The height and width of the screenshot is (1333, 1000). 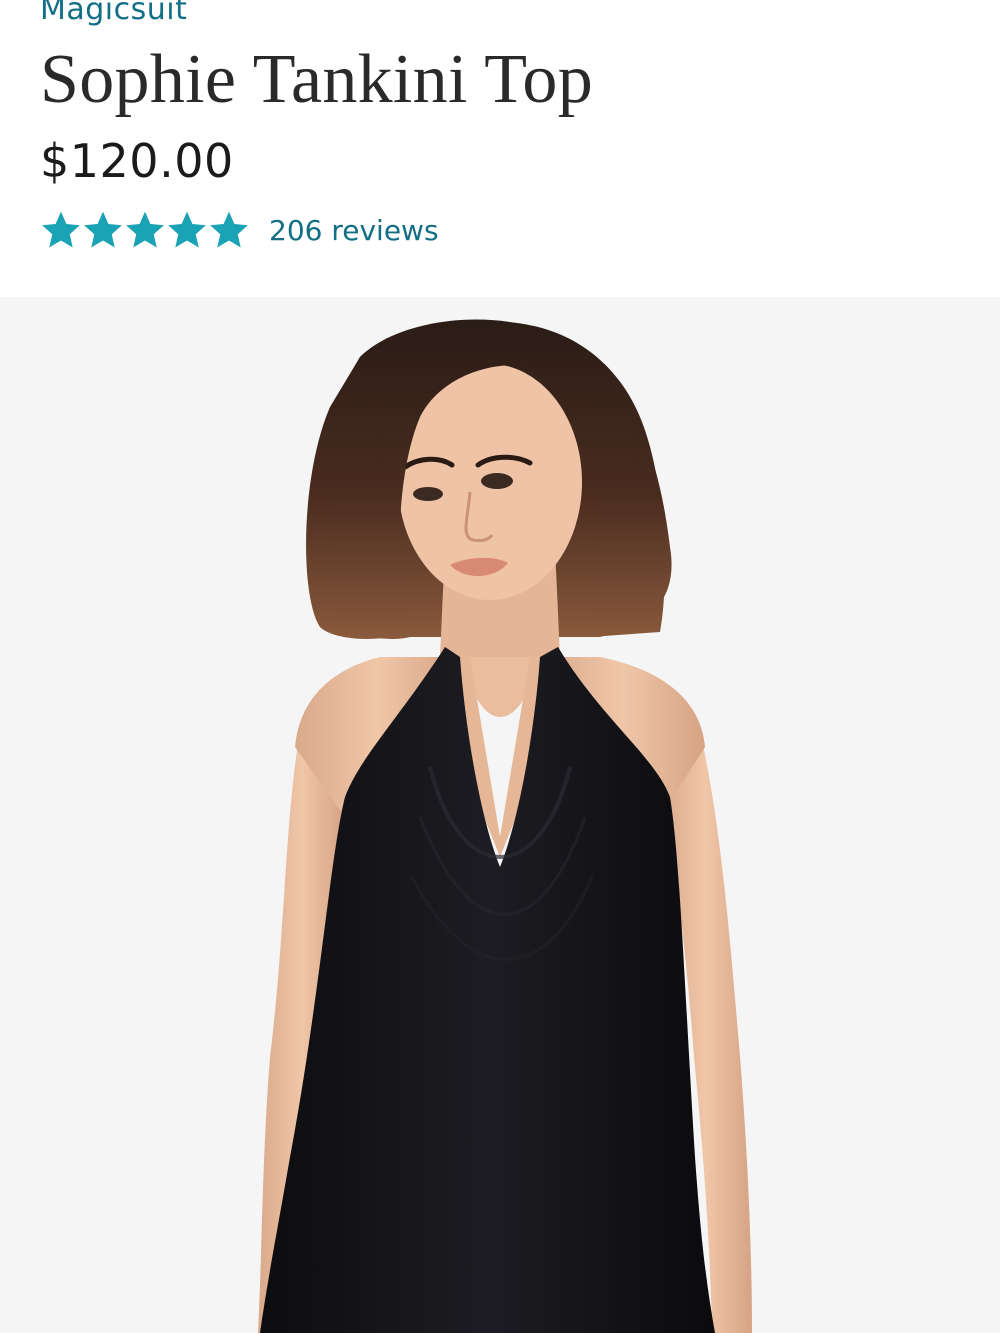 I want to click on product-title: Sophie Tankini Top, so click(x=317, y=79).